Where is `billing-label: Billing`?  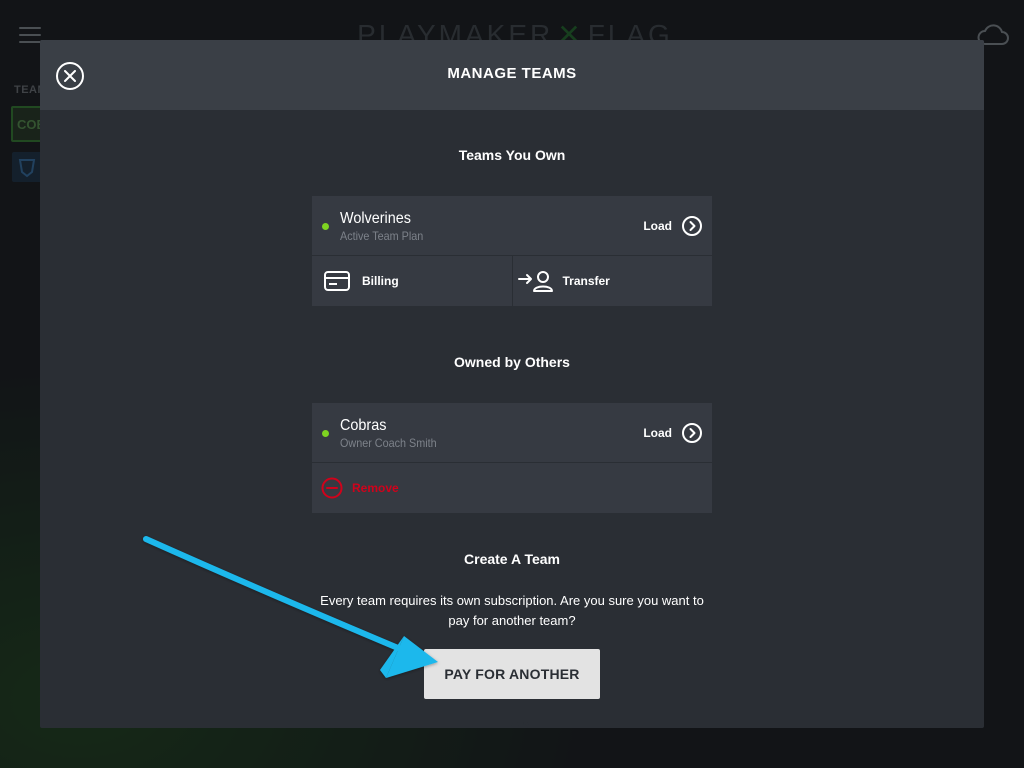
billing-label: Billing is located at coordinates (380, 281).